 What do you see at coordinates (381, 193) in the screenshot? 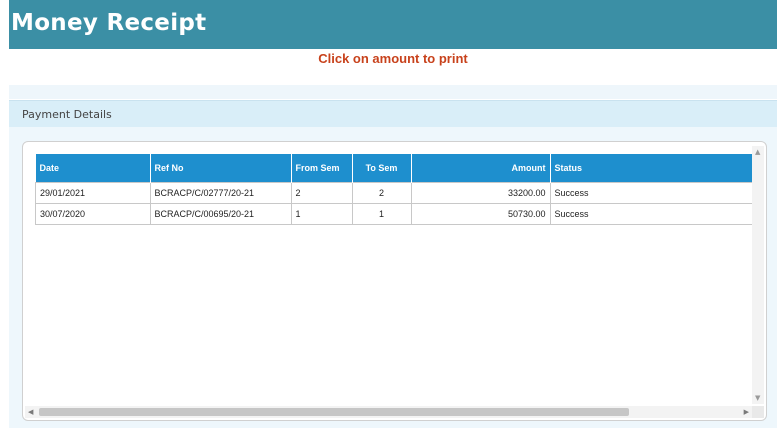
I see `cell-to-sem: 2` at bounding box center [381, 193].